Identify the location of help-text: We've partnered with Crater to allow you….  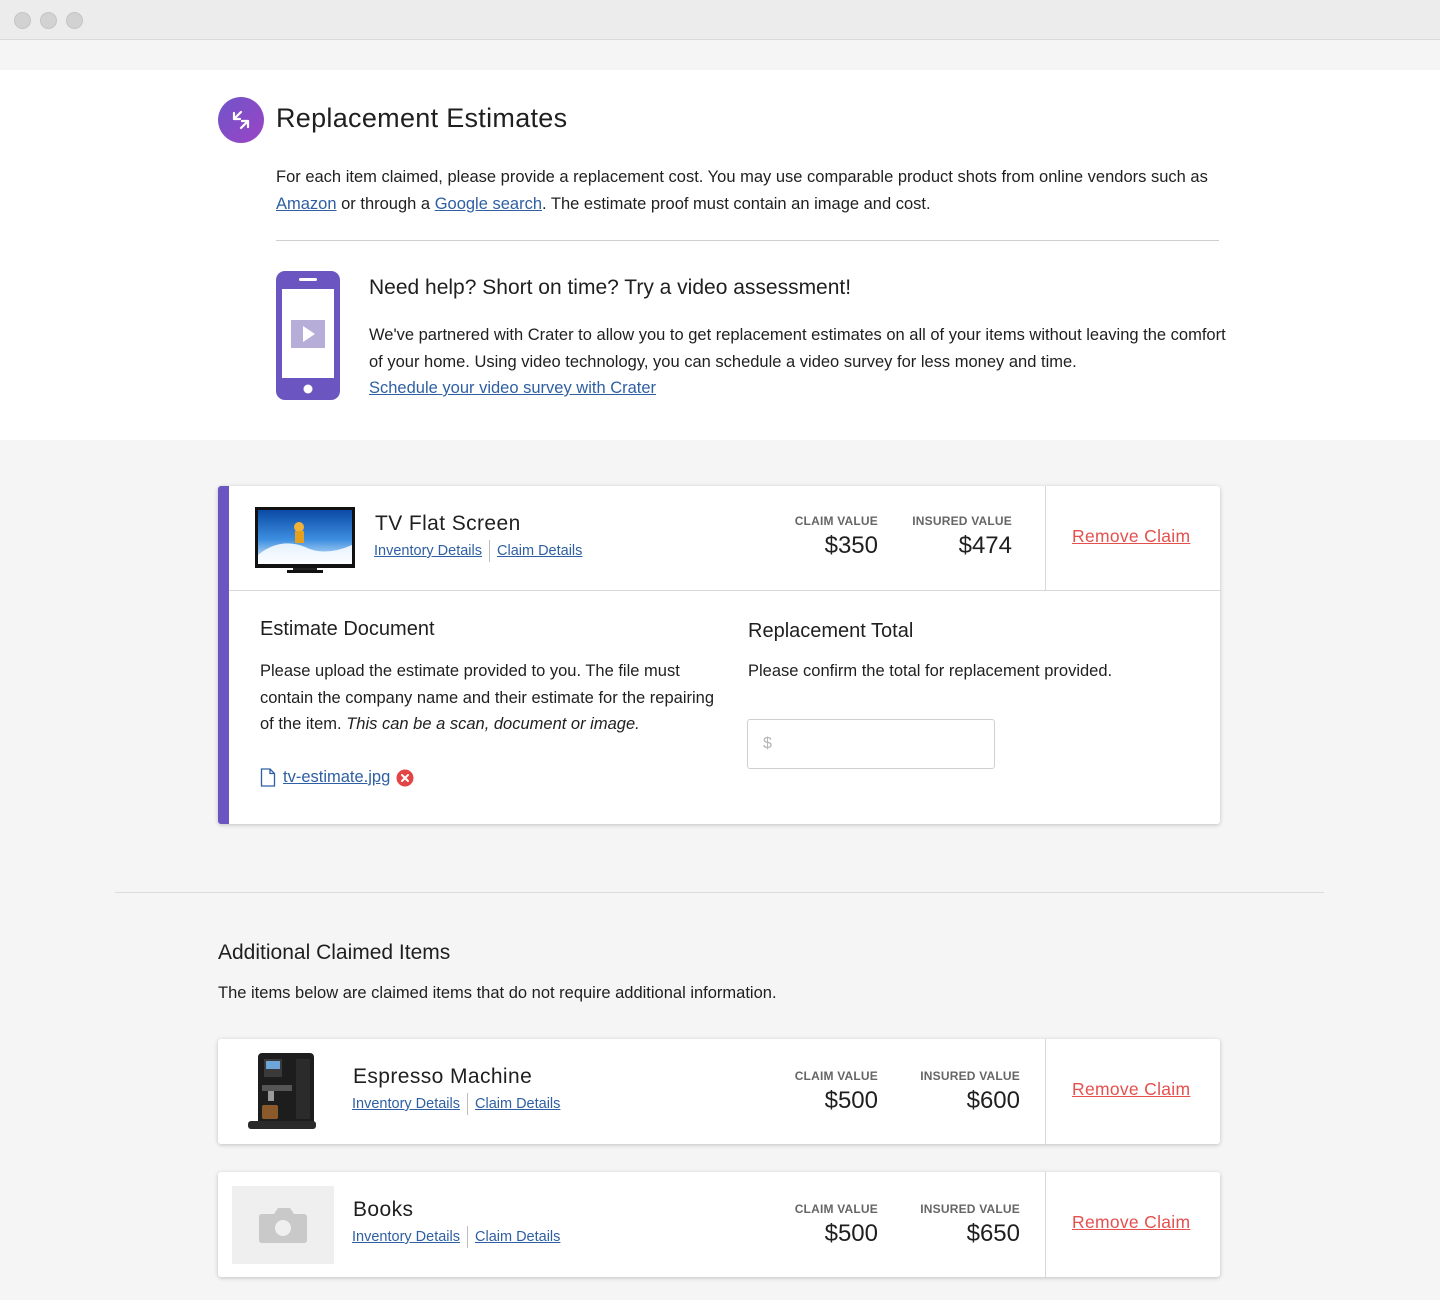
(799, 362).